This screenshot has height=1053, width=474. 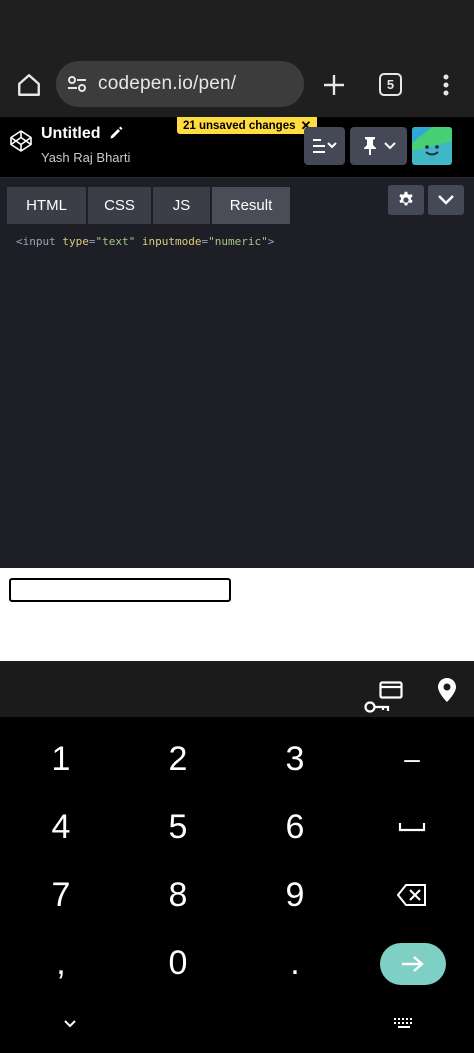 What do you see at coordinates (36, 241) in the screenshot?
I see `code-tag-open: <input` at bounding box center [36, 241].